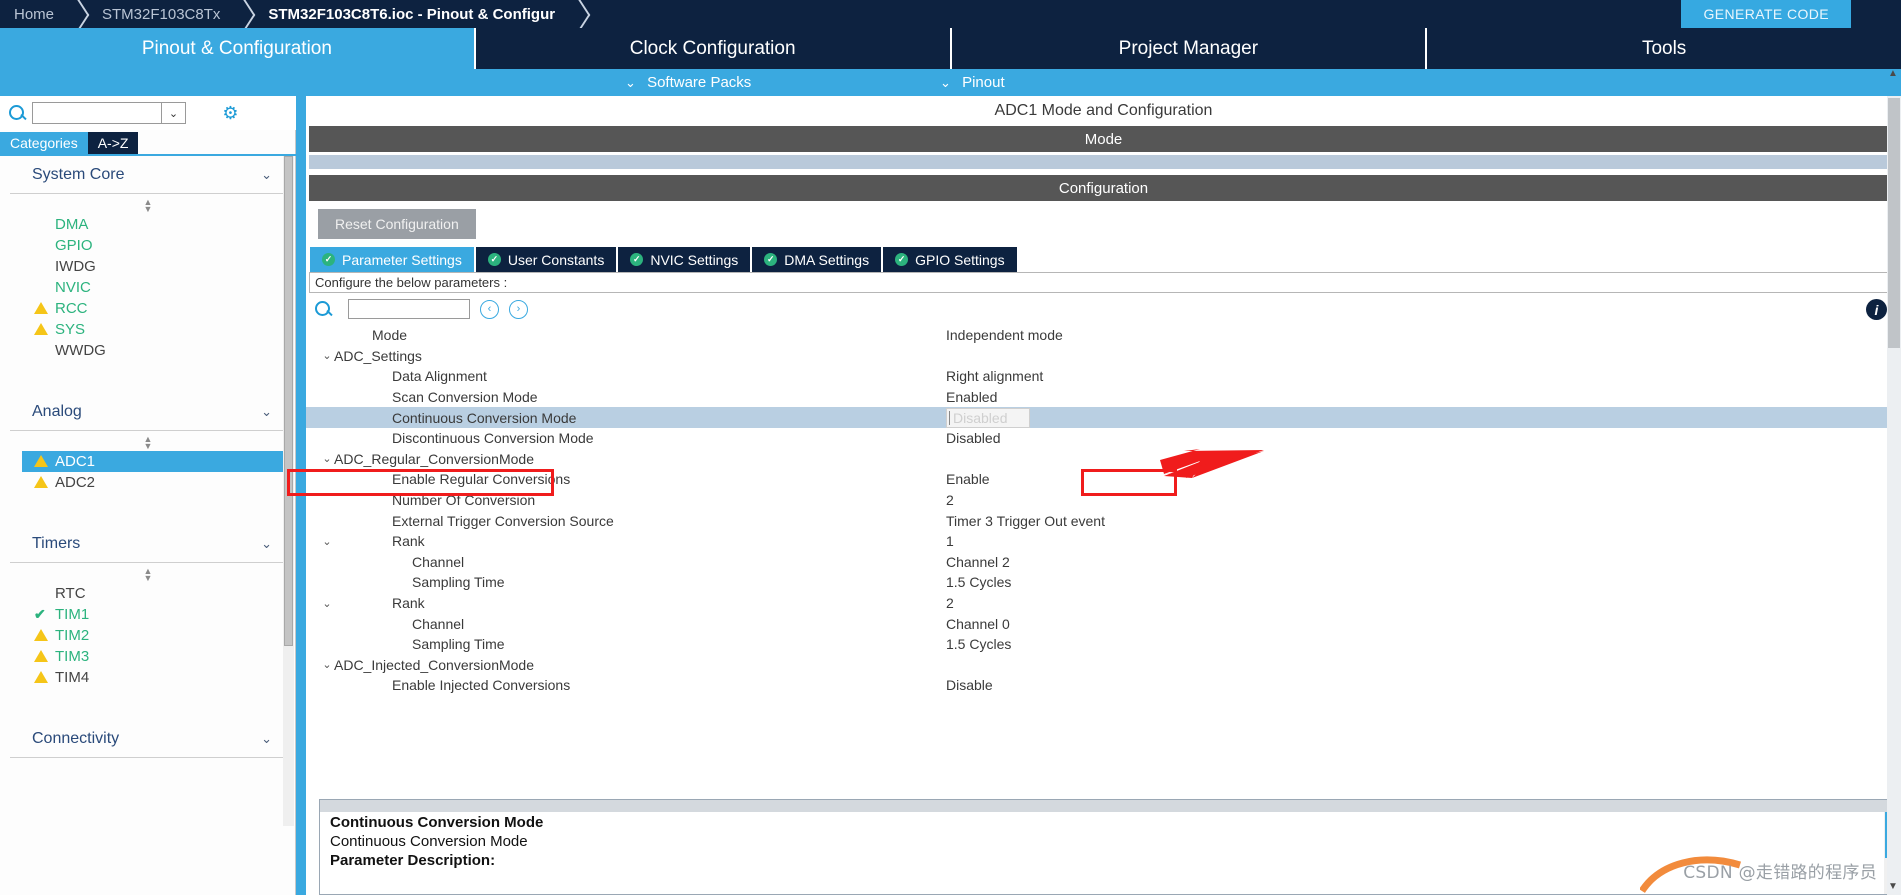 The height and width of the screenshot is (895, 1901). What do you see at coordinates (413, 14) in the screenshot?
I see `breadcrumb-file: STM32F103C8T6.ioc - Pinout & Configur` at bounding box center [413, 14].